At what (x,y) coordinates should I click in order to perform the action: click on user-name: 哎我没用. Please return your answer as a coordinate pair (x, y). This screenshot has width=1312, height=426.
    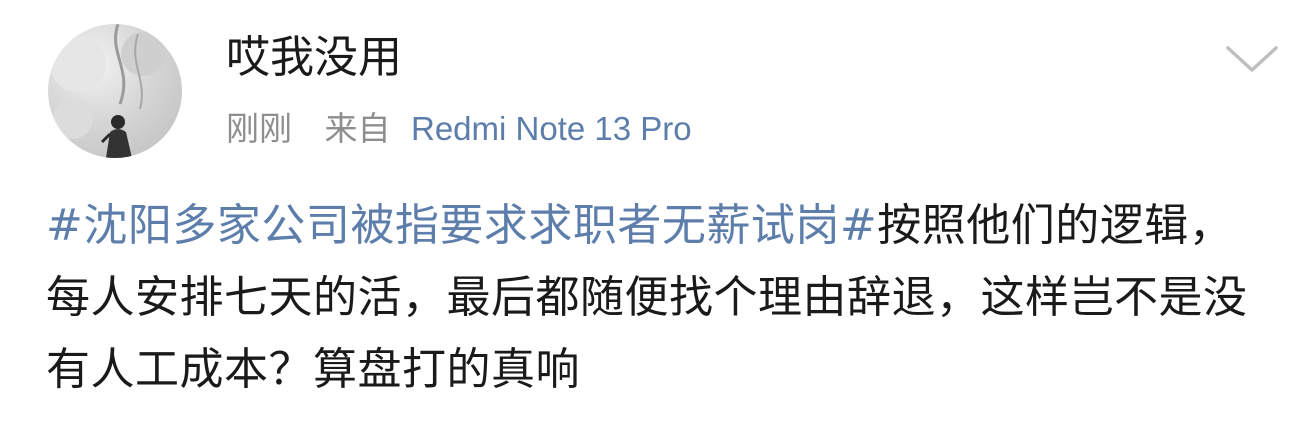
    Looking at the image, I should click on (314, 58).